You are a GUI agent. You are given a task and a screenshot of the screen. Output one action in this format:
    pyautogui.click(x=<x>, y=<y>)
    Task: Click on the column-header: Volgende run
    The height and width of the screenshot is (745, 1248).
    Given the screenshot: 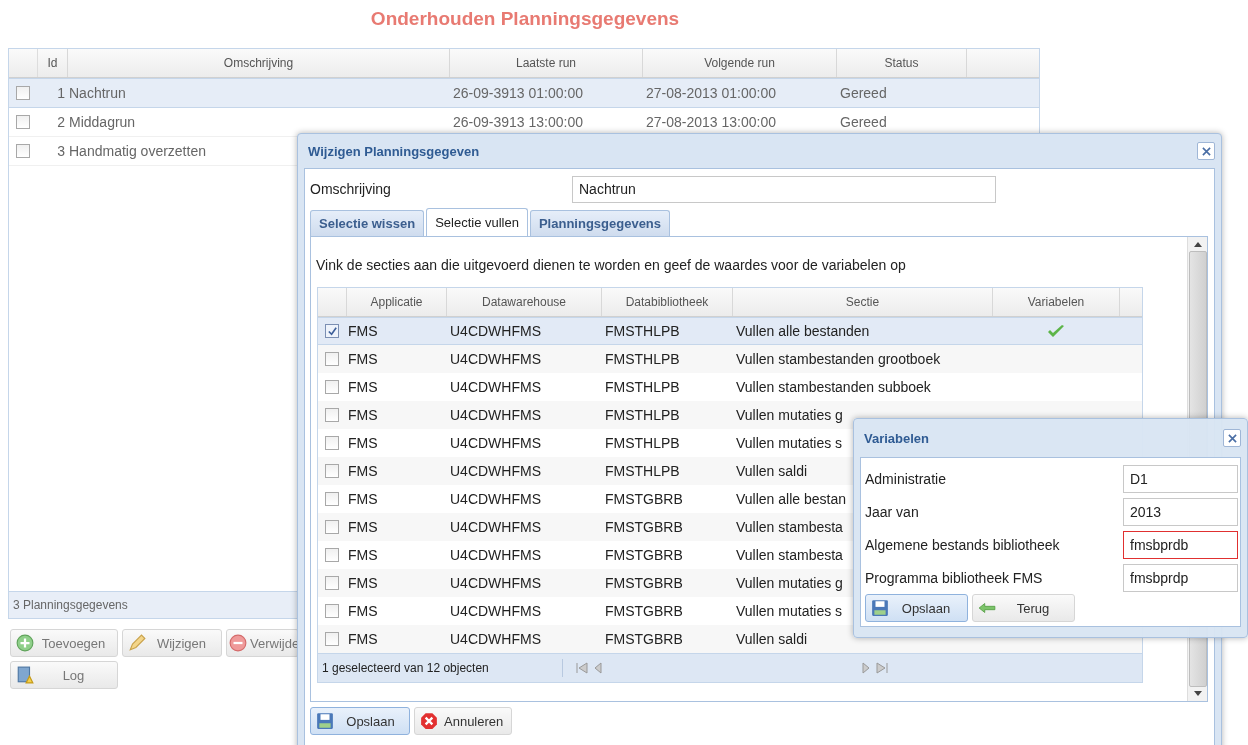 What is the action you would take?
    pyautogui.click(x=740, y=63)
    